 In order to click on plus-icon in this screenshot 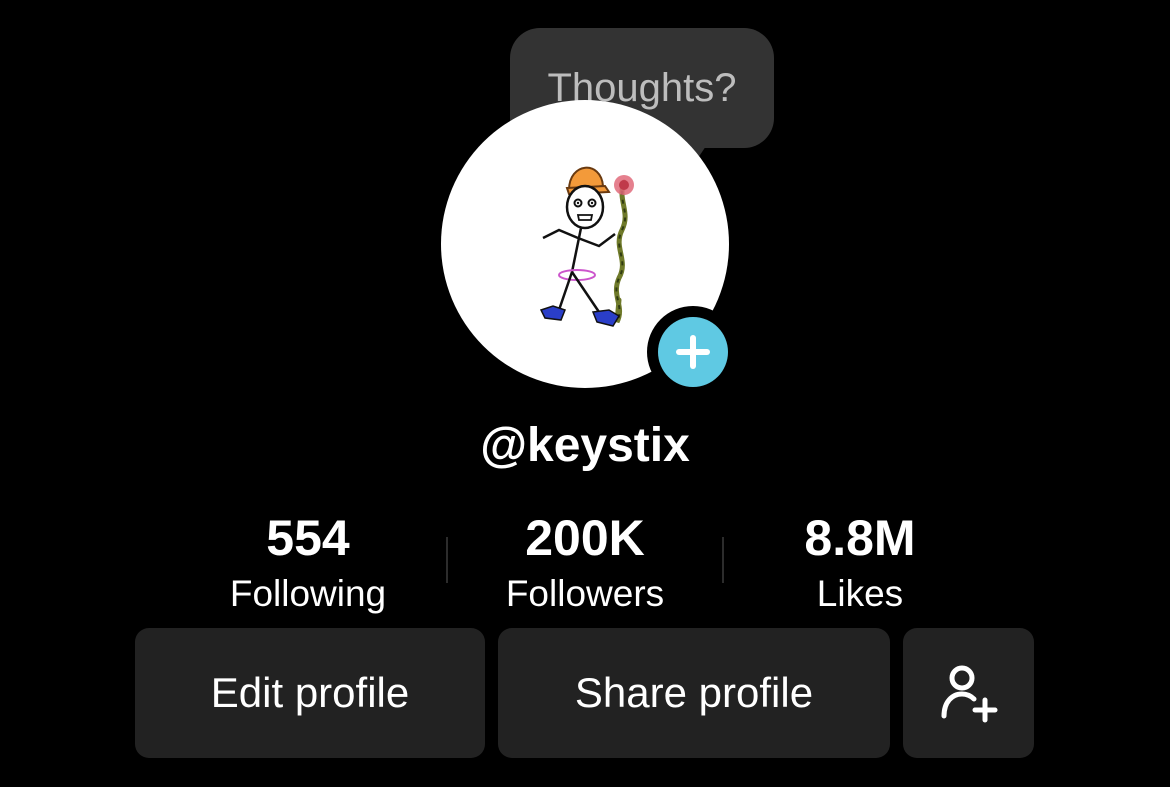, I will do `click(693, 352)`.